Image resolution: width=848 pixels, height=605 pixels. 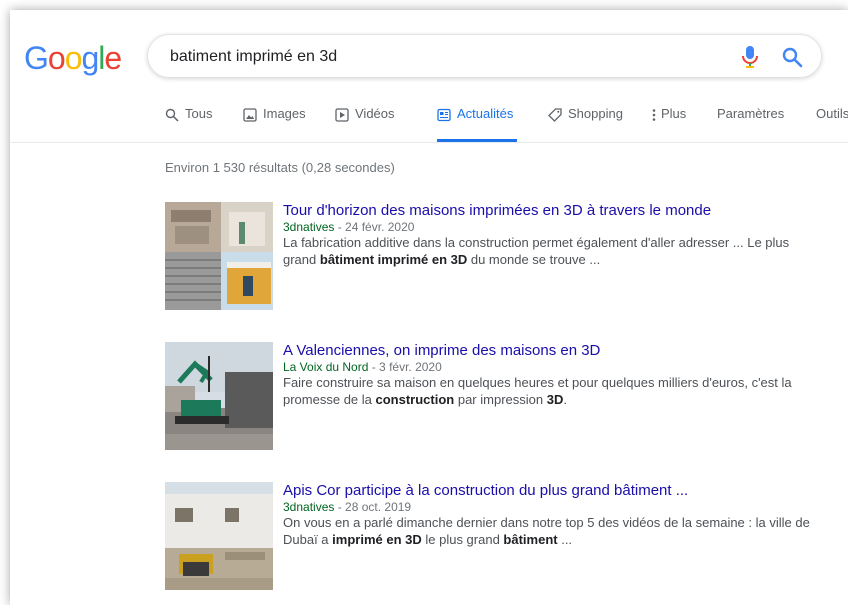 What do you see at coordinates (553, 367) in the screenshot?
I see `result-source-line: La Voix du Nord - 3 févr. 2020` at bounding box center [553, 367].